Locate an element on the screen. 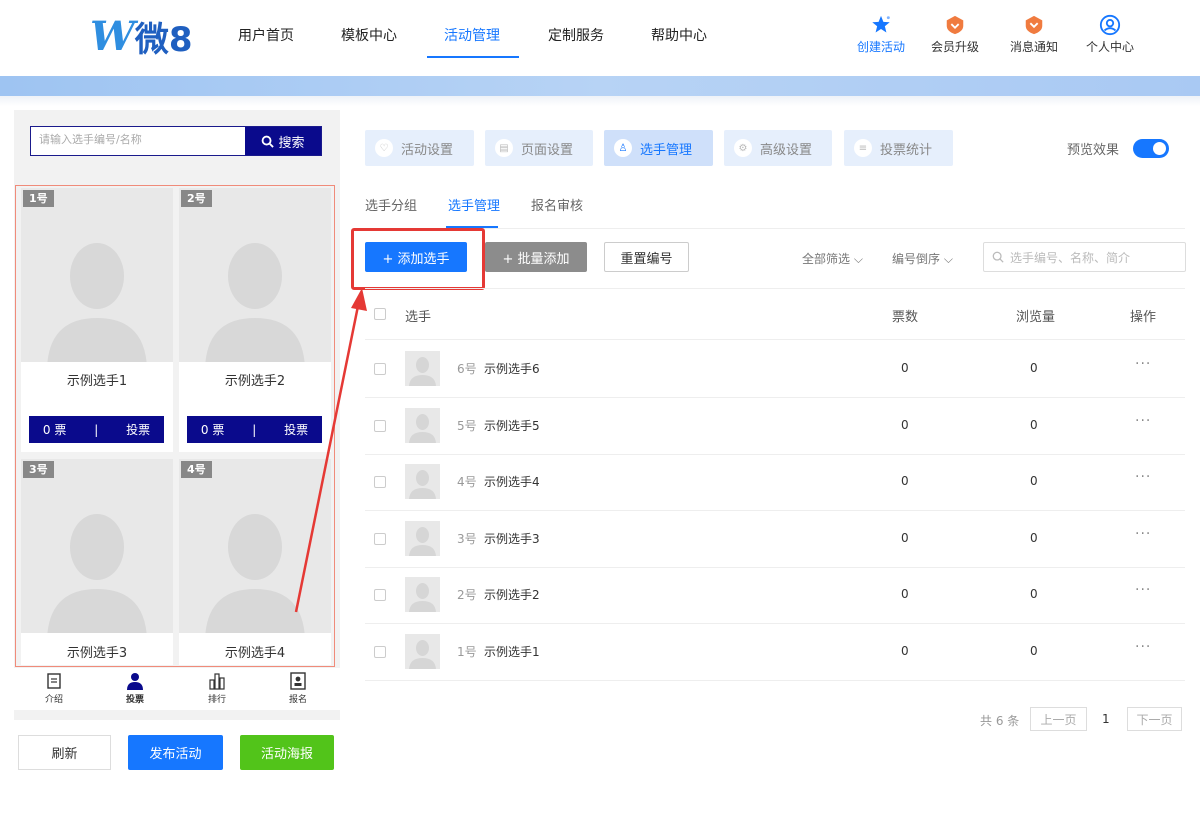 This screenshot has width=1200, height=814. publish-activity-button: 发布活动 is located at coordinates (175, 752).